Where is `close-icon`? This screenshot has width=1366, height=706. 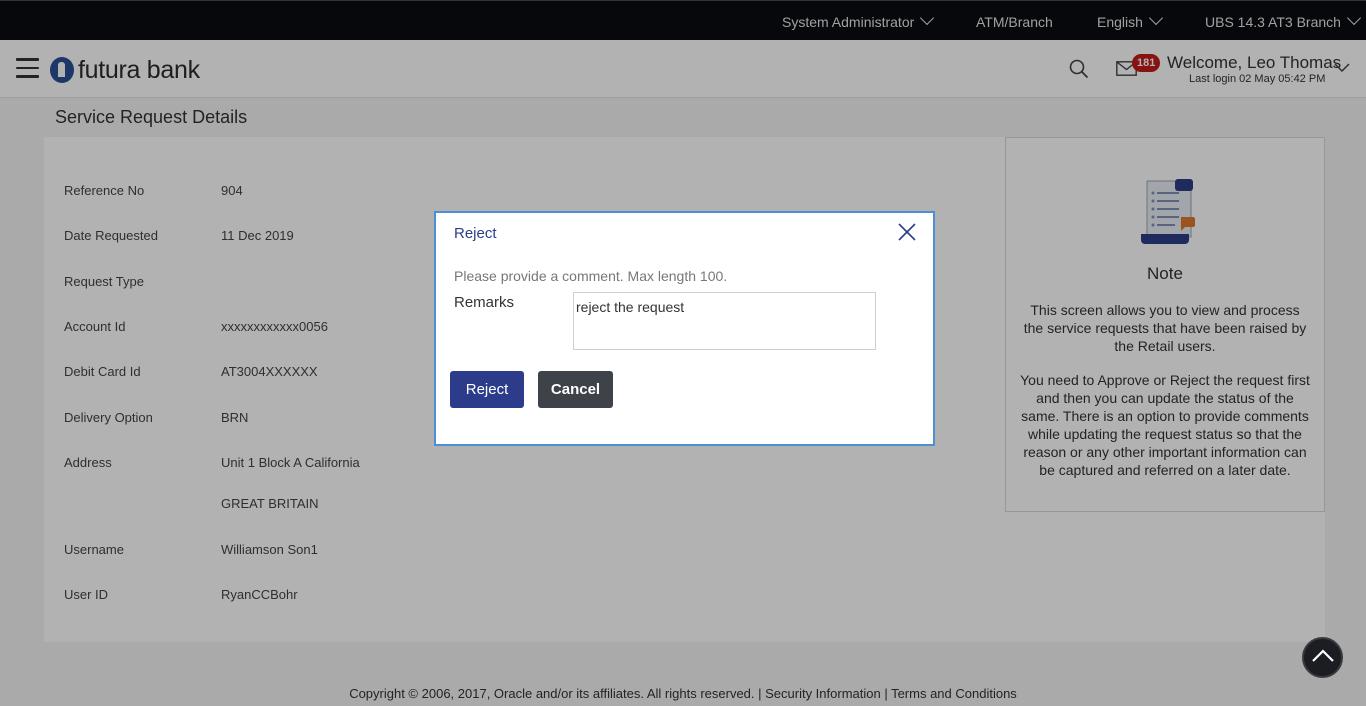 close-icon is located at coordinates (907, 232).